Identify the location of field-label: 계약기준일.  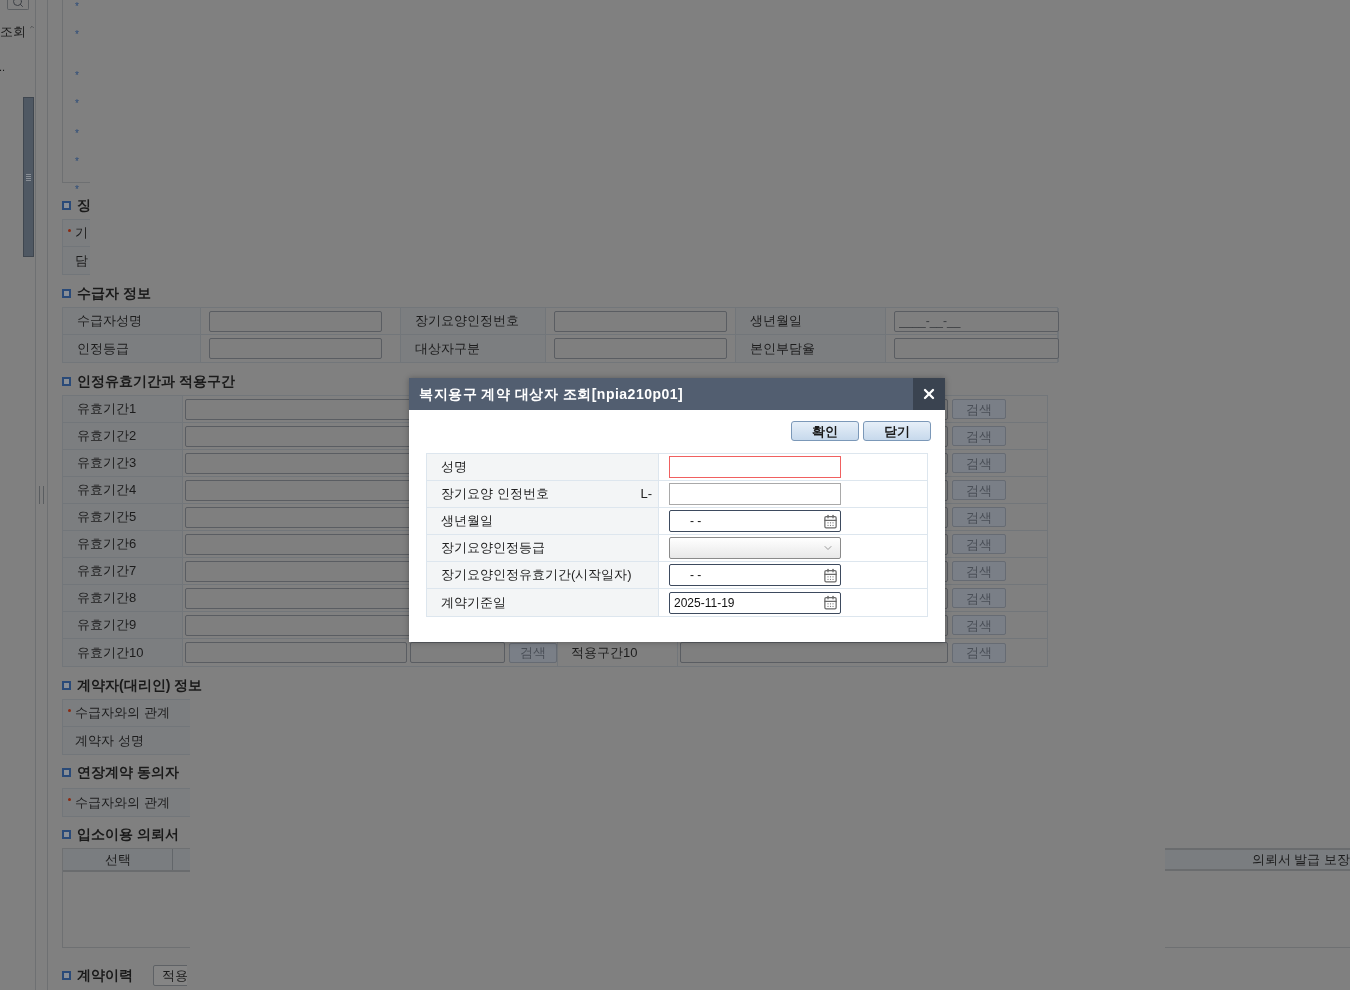
(473, 602).